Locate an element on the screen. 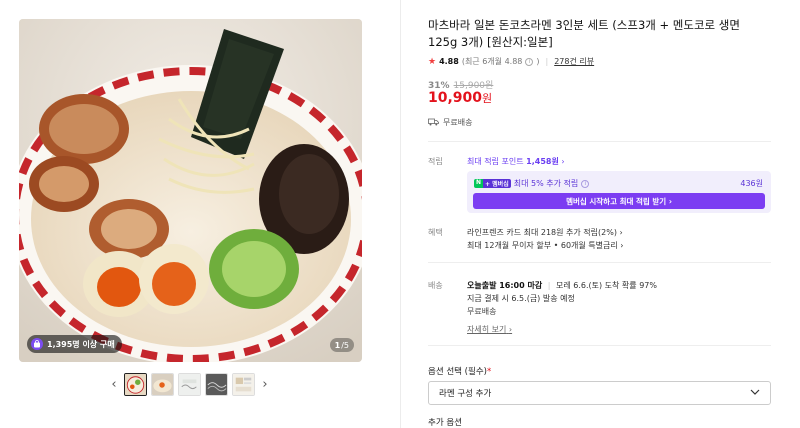 The height and width of the screenshot is (428, 800). dispatch-info: 지금 결제 시 6.5.(금) 발송 예정 is located at coordinates (521, 298).